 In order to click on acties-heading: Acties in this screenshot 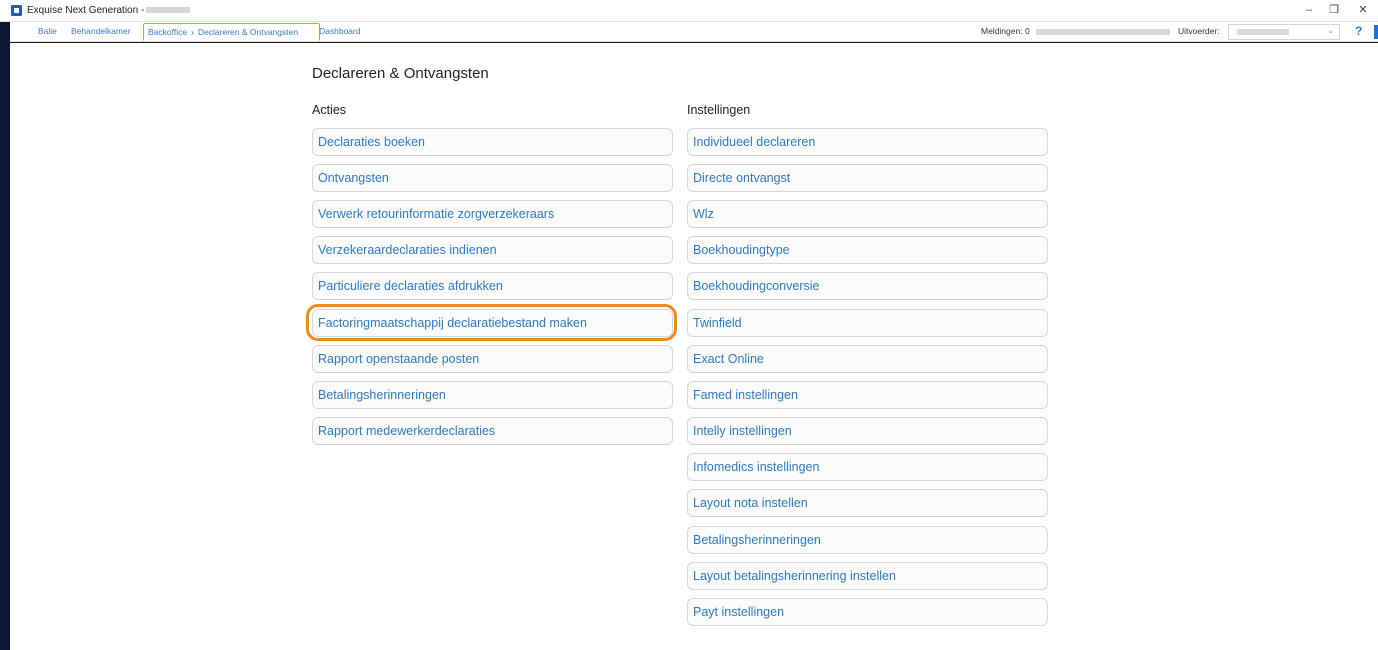, I will do `click(329, 110)`.